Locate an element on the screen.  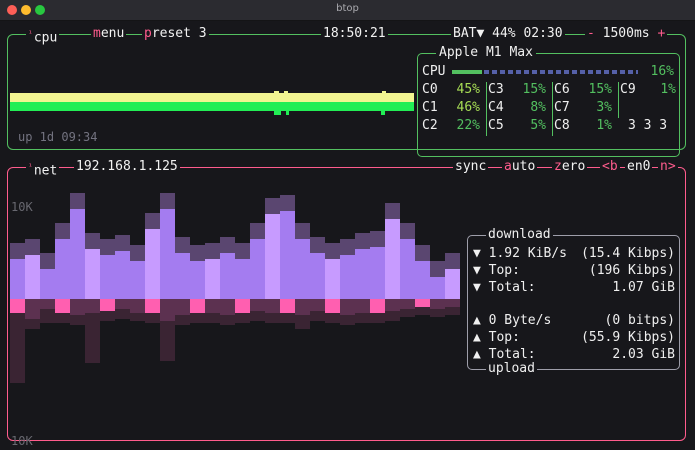
interval-decrease-button: - is located at coordinates (591, 33).